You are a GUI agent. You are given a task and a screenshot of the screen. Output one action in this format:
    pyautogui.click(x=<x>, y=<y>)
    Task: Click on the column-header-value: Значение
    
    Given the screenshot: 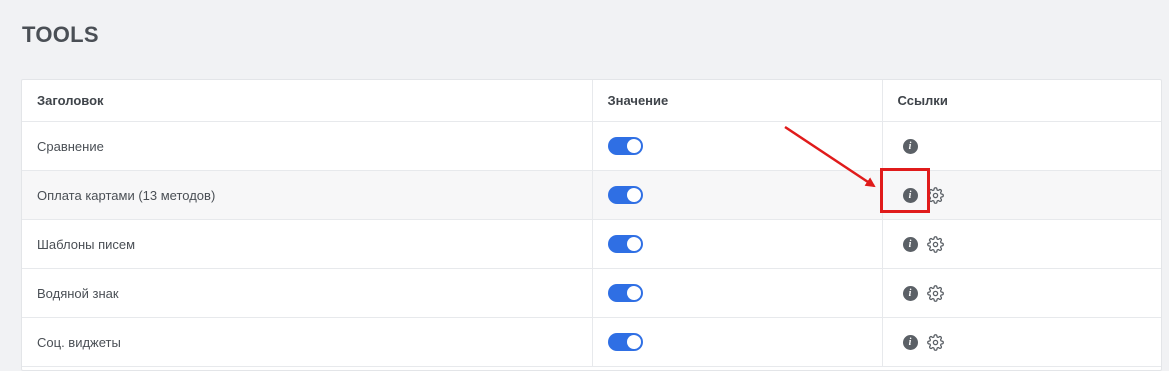 What is the action you would take?
    pyautogui.click(x=736, y=101)
    